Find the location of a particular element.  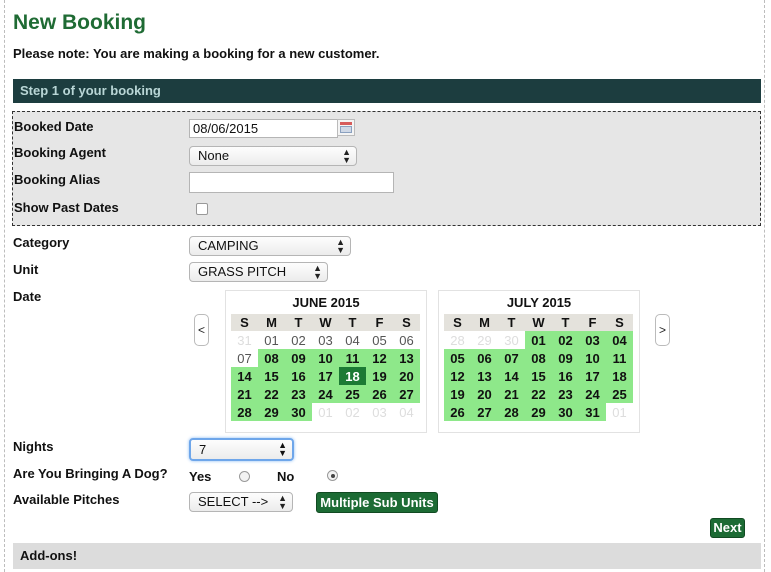

show-past-dates-checkbox is located at coordinates (202, 209).